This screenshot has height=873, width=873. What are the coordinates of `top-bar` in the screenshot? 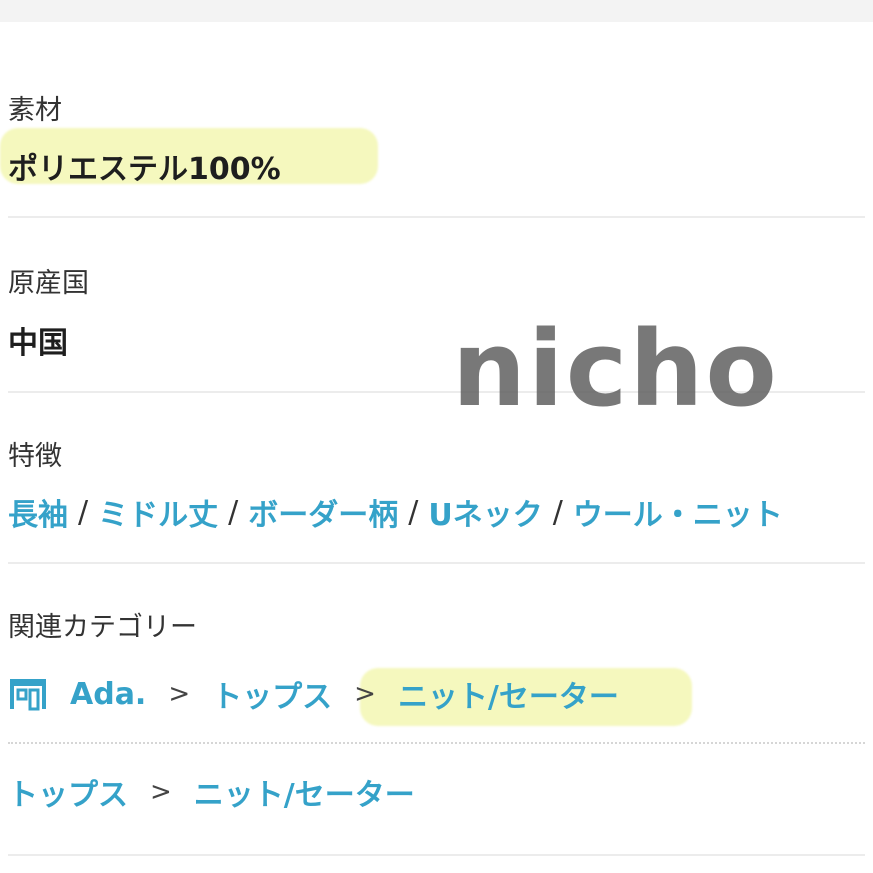 It's located at (436, 11).